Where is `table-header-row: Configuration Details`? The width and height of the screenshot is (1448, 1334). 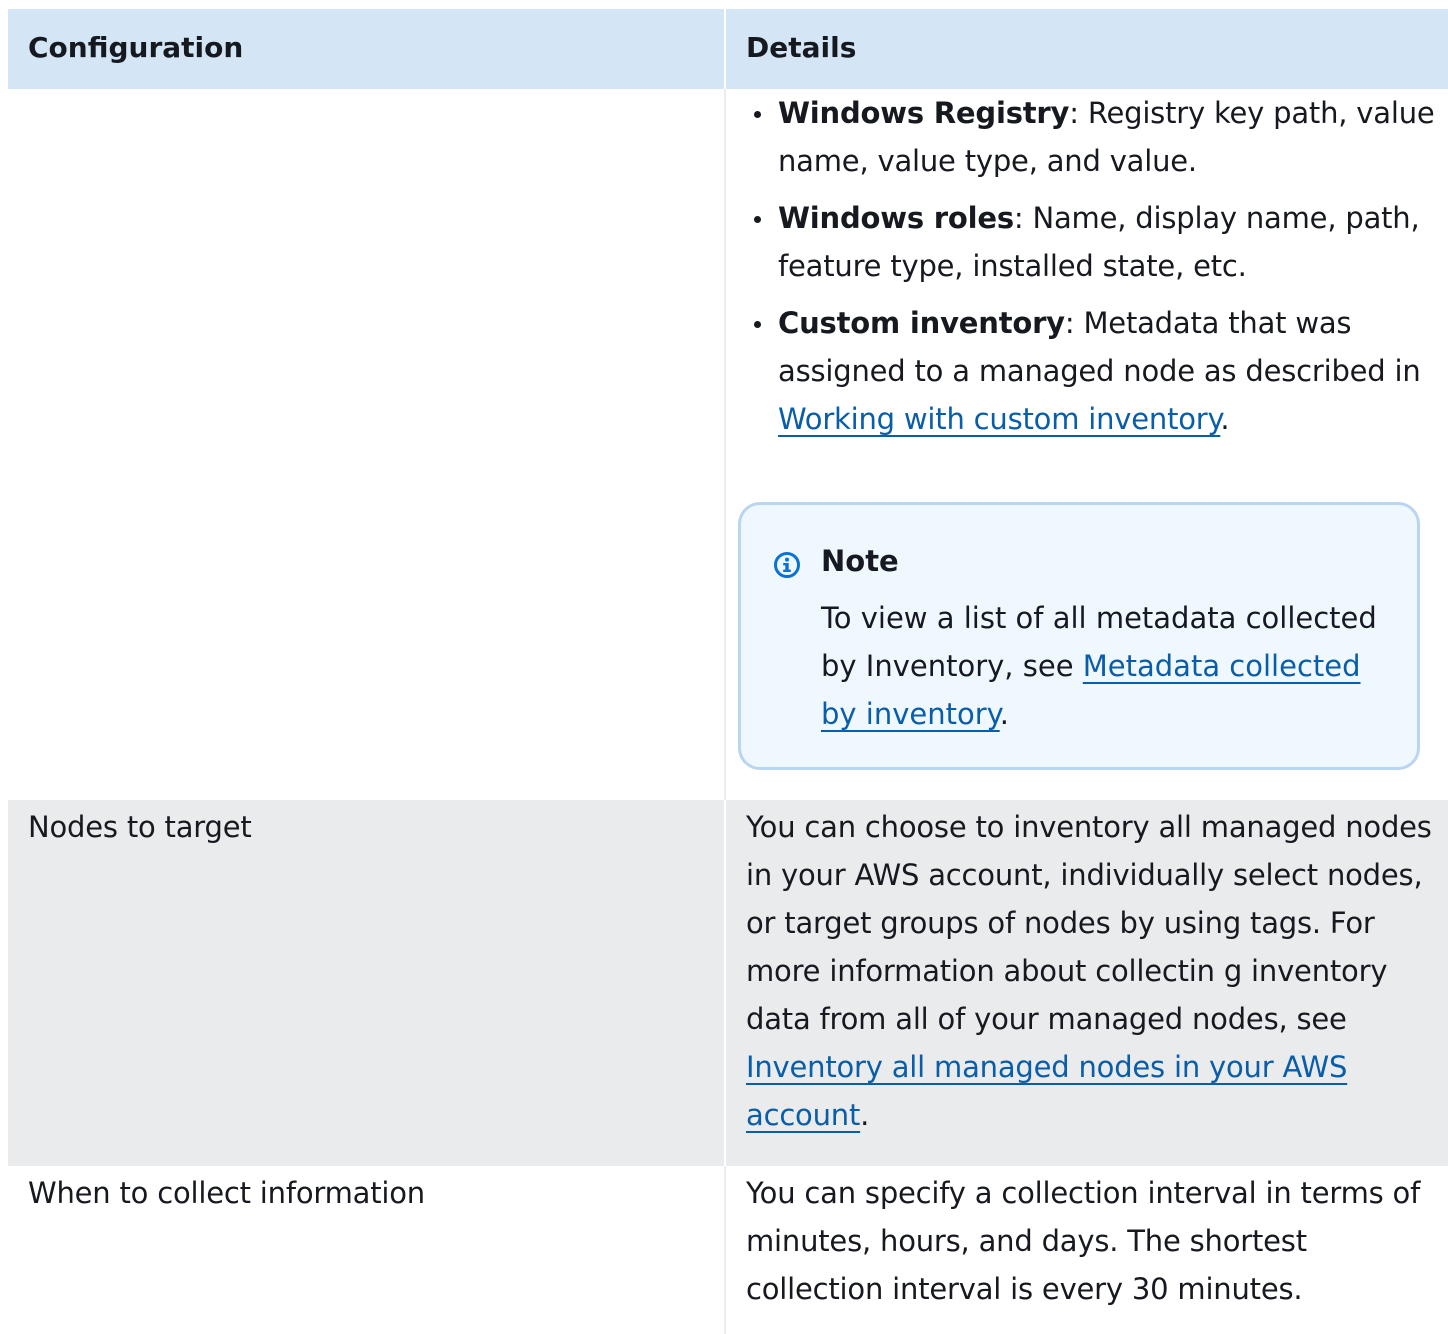
table-header-row: Configuration Details is located at coordinates (728, 49).